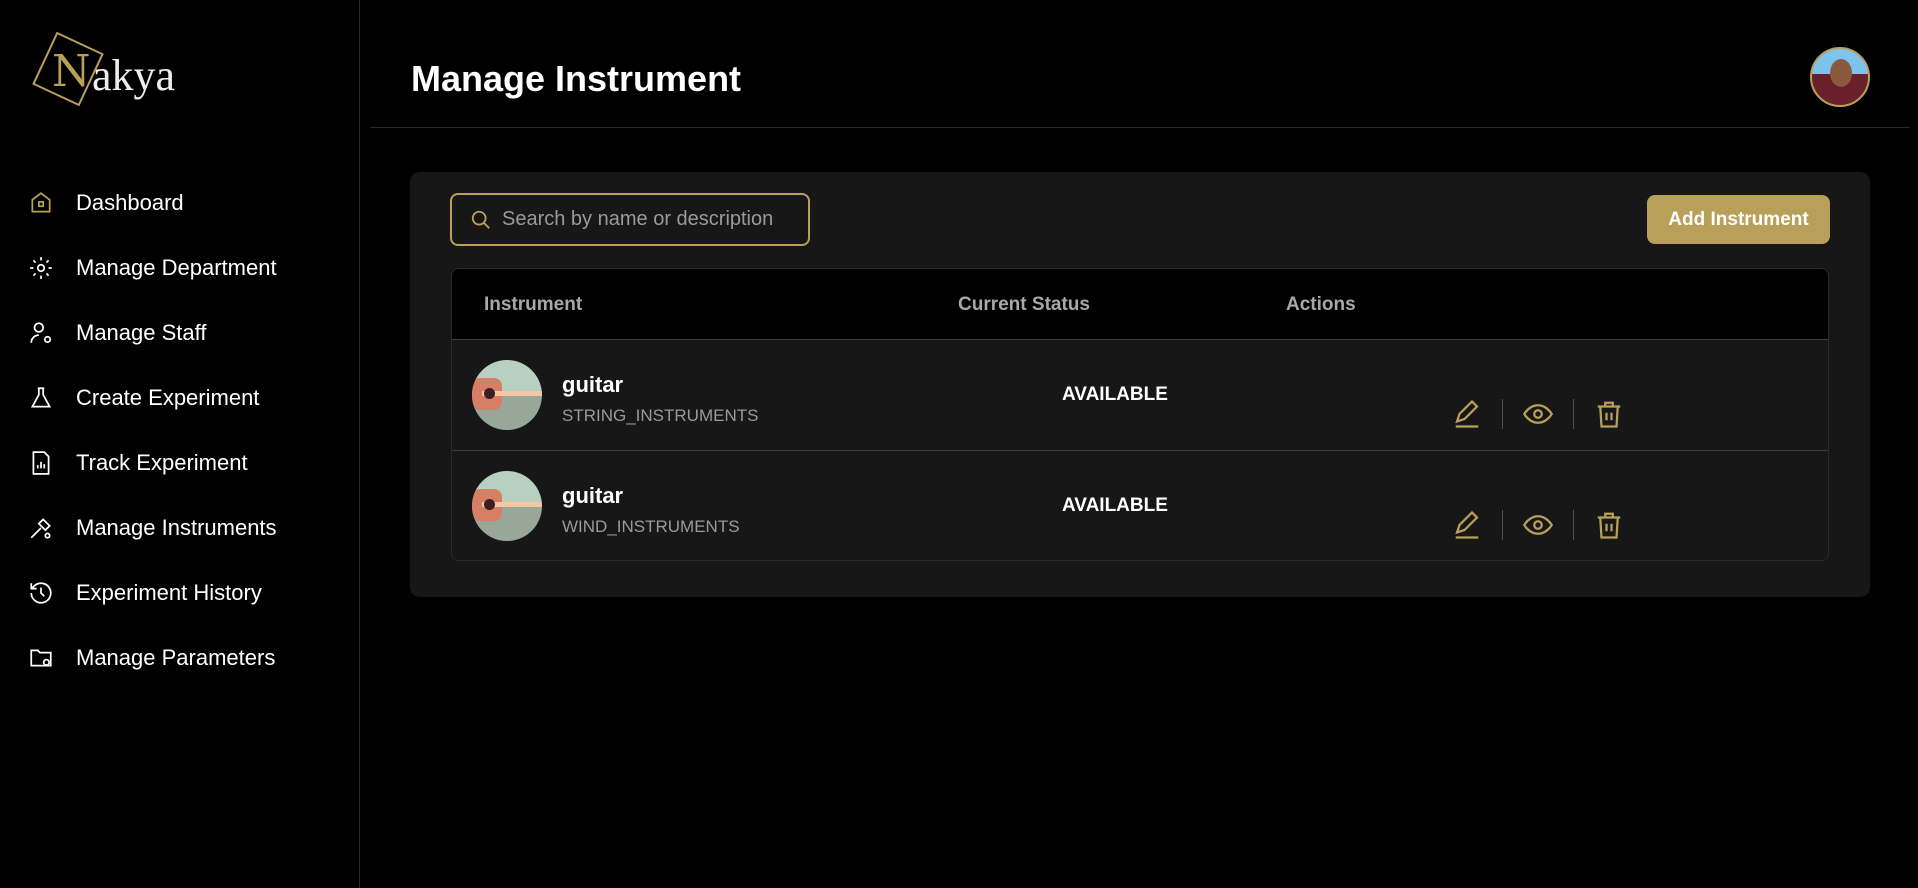  Describe the element at coordinates (652, 219) in the screenshot. I see `search-input` at that location.